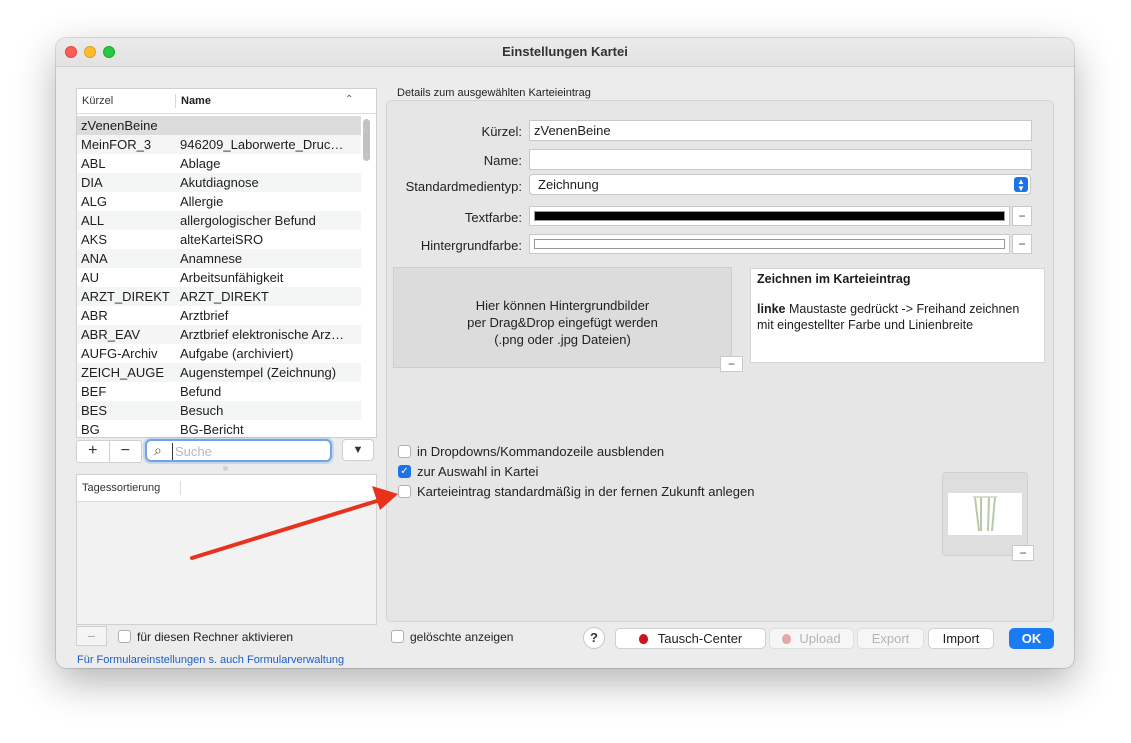  I want to click on show-deleted-checkbox, so click(397, 636).